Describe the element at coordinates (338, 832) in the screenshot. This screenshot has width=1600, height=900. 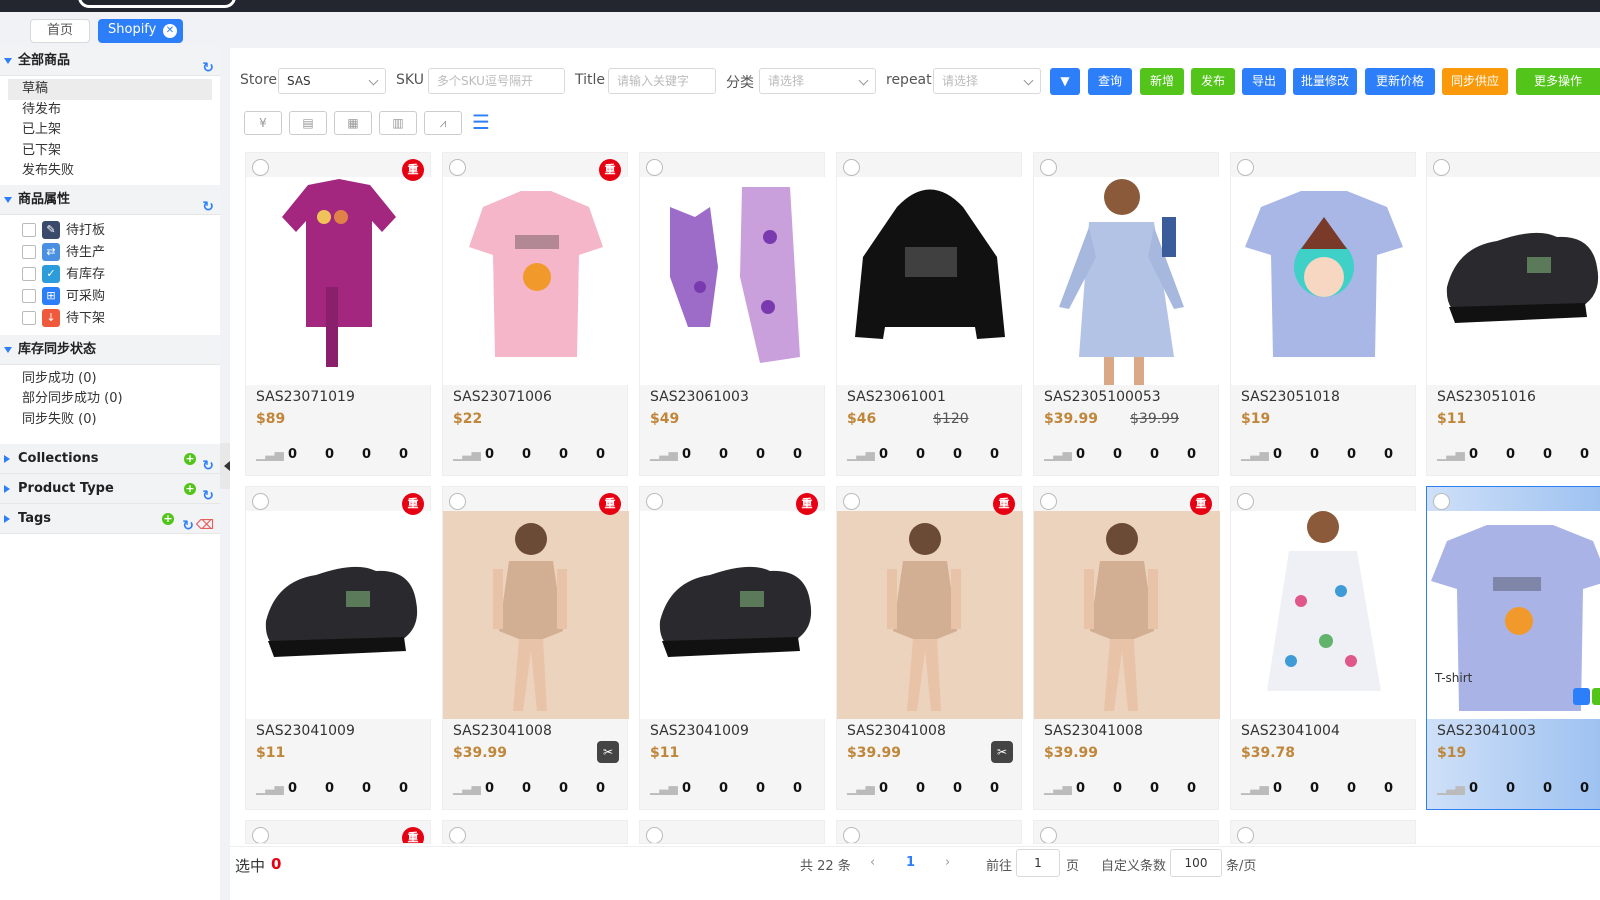
I see `product-card: 重` at that location.